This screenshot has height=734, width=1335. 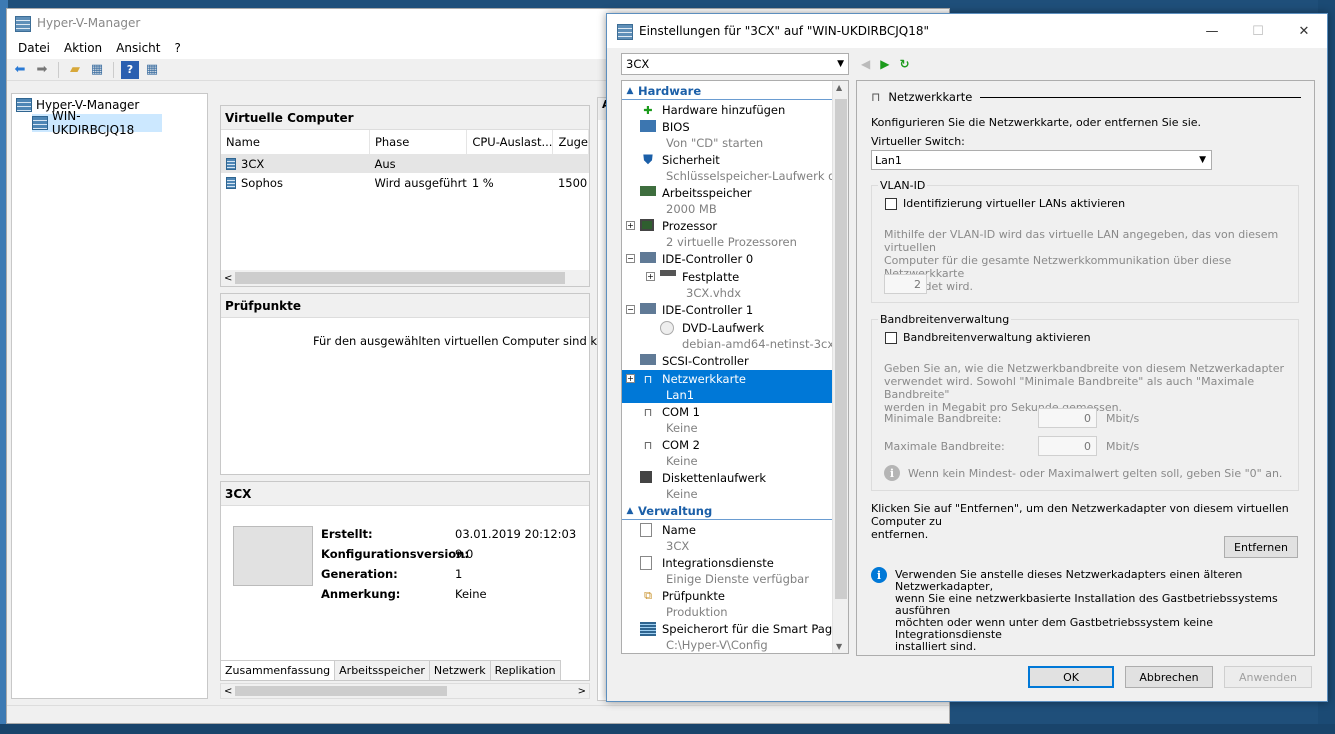 I want to click on forward-arrow-icon: ➡, so click(x=42, y=70).